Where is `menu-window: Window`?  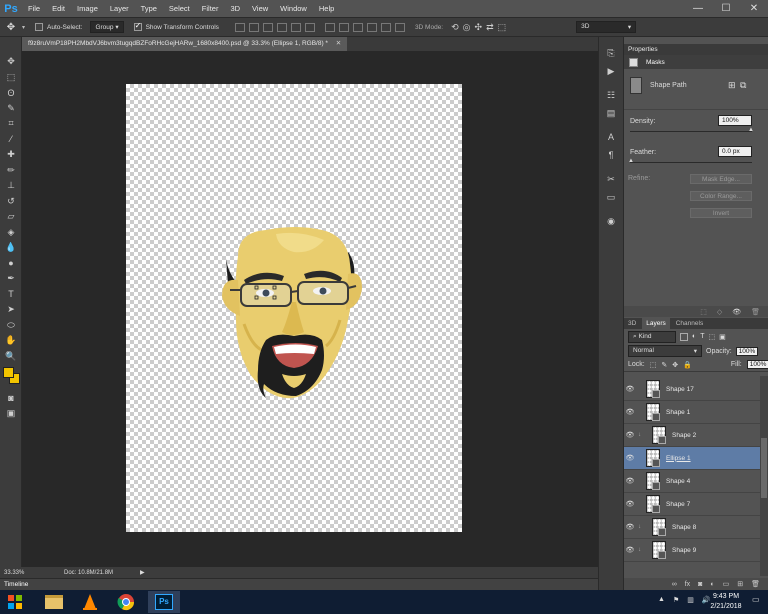 menu-window: Window is located at coordinates (293, 8).